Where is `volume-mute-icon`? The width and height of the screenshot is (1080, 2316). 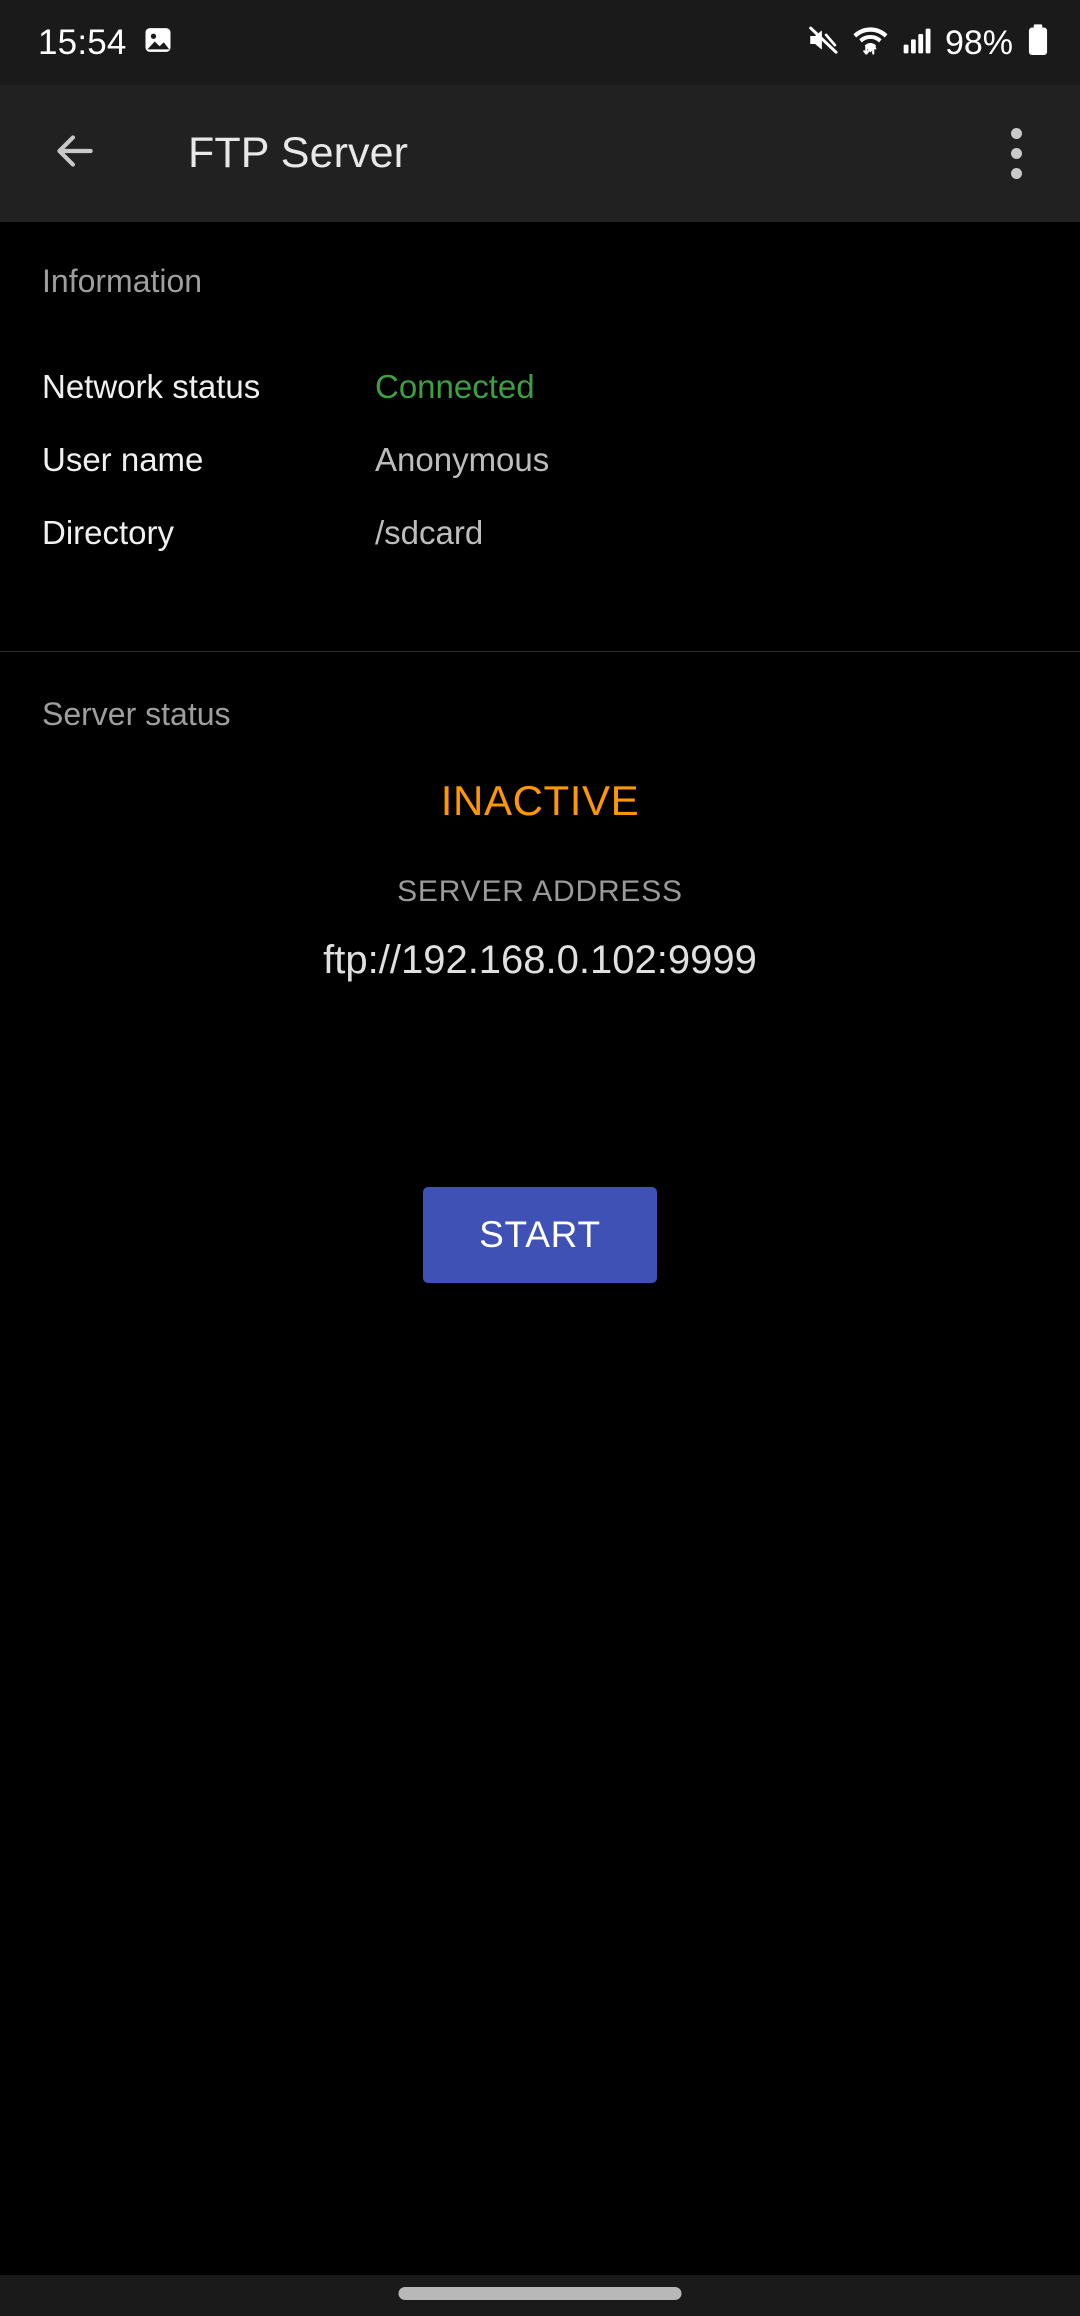 volume-mute-icon is located at coordinates (823, 42).